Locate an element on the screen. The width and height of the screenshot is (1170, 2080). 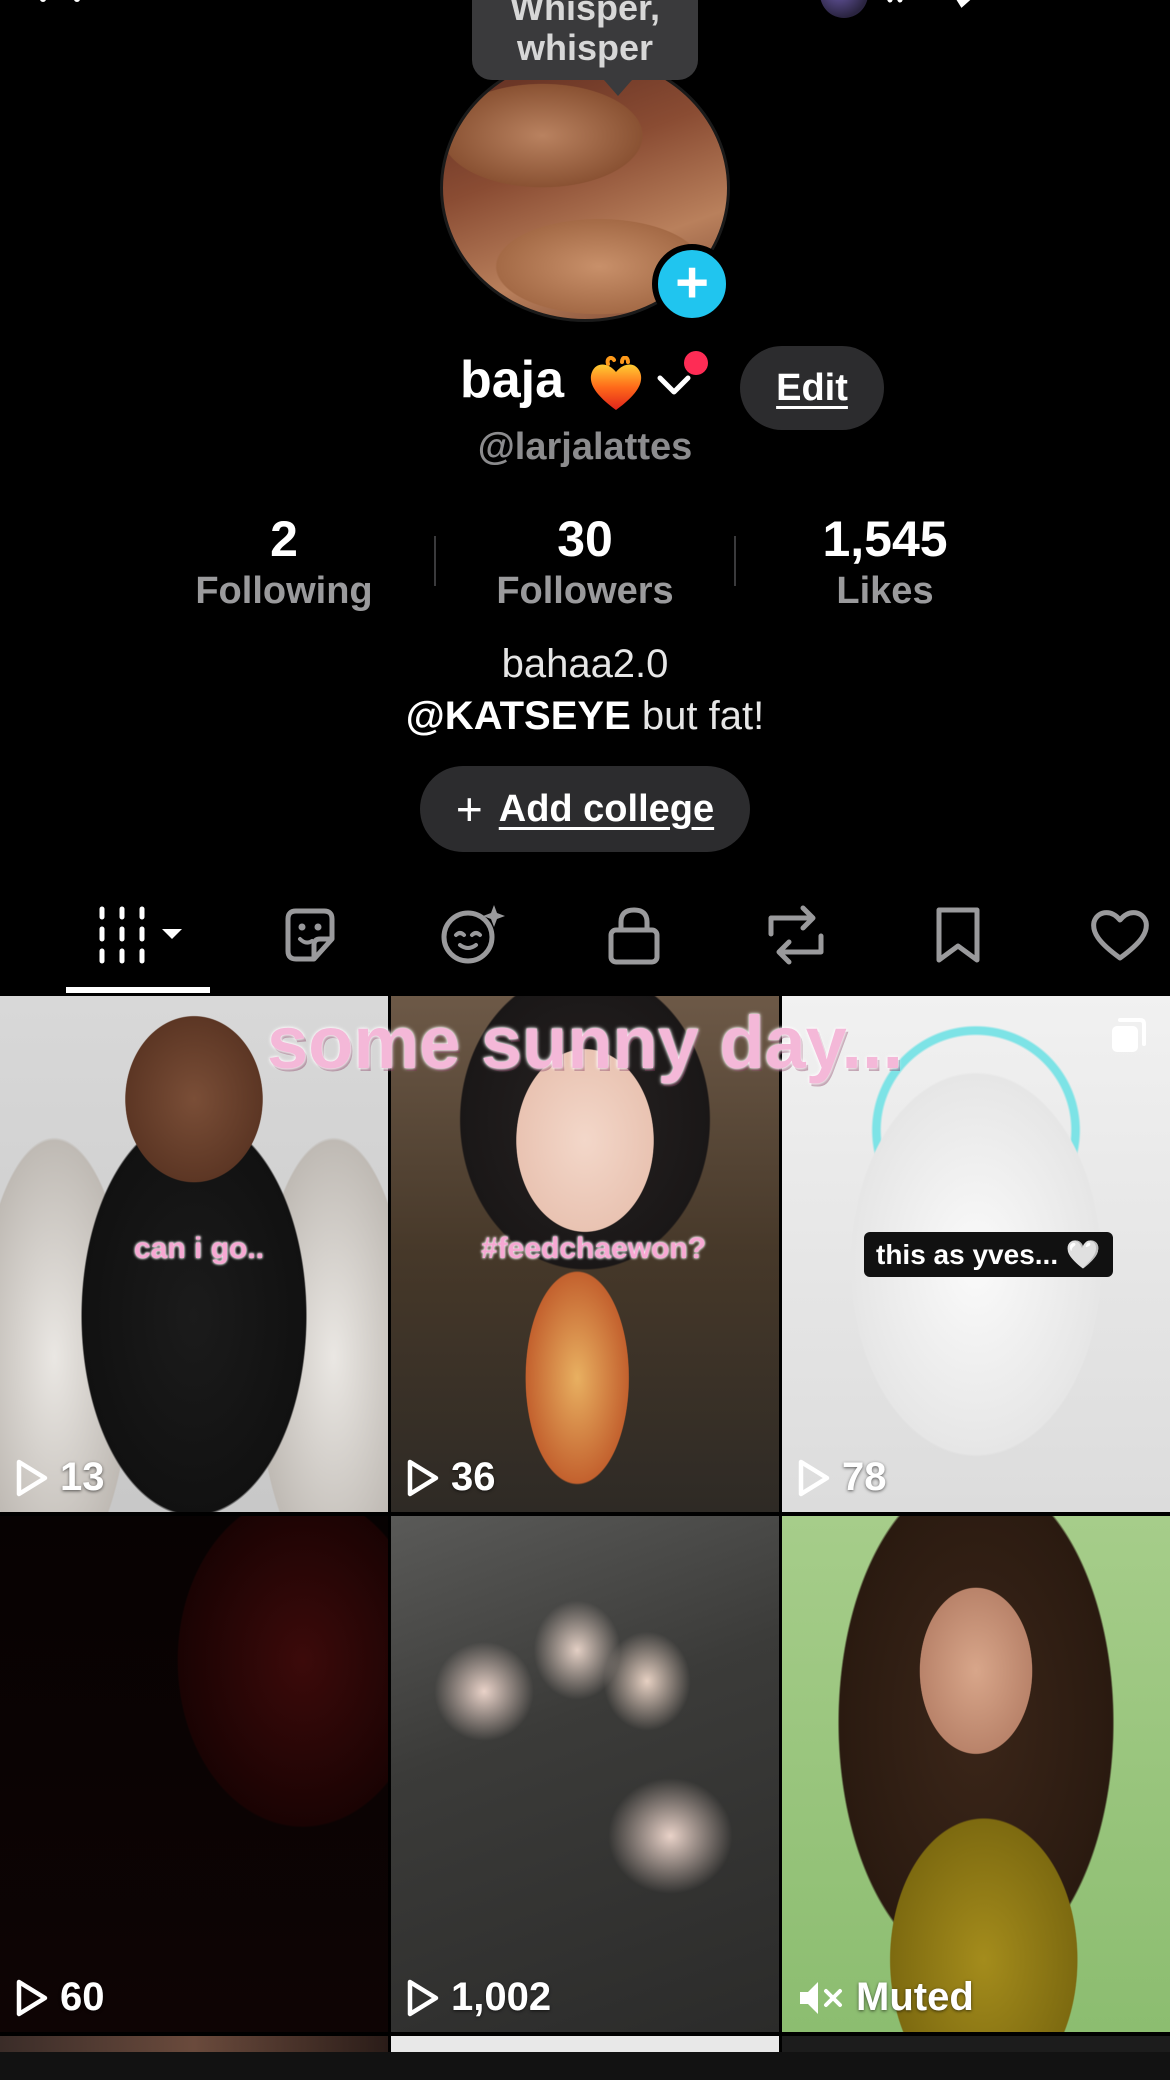
account-switch-chevron-icon is located at coordinates (674, 385).